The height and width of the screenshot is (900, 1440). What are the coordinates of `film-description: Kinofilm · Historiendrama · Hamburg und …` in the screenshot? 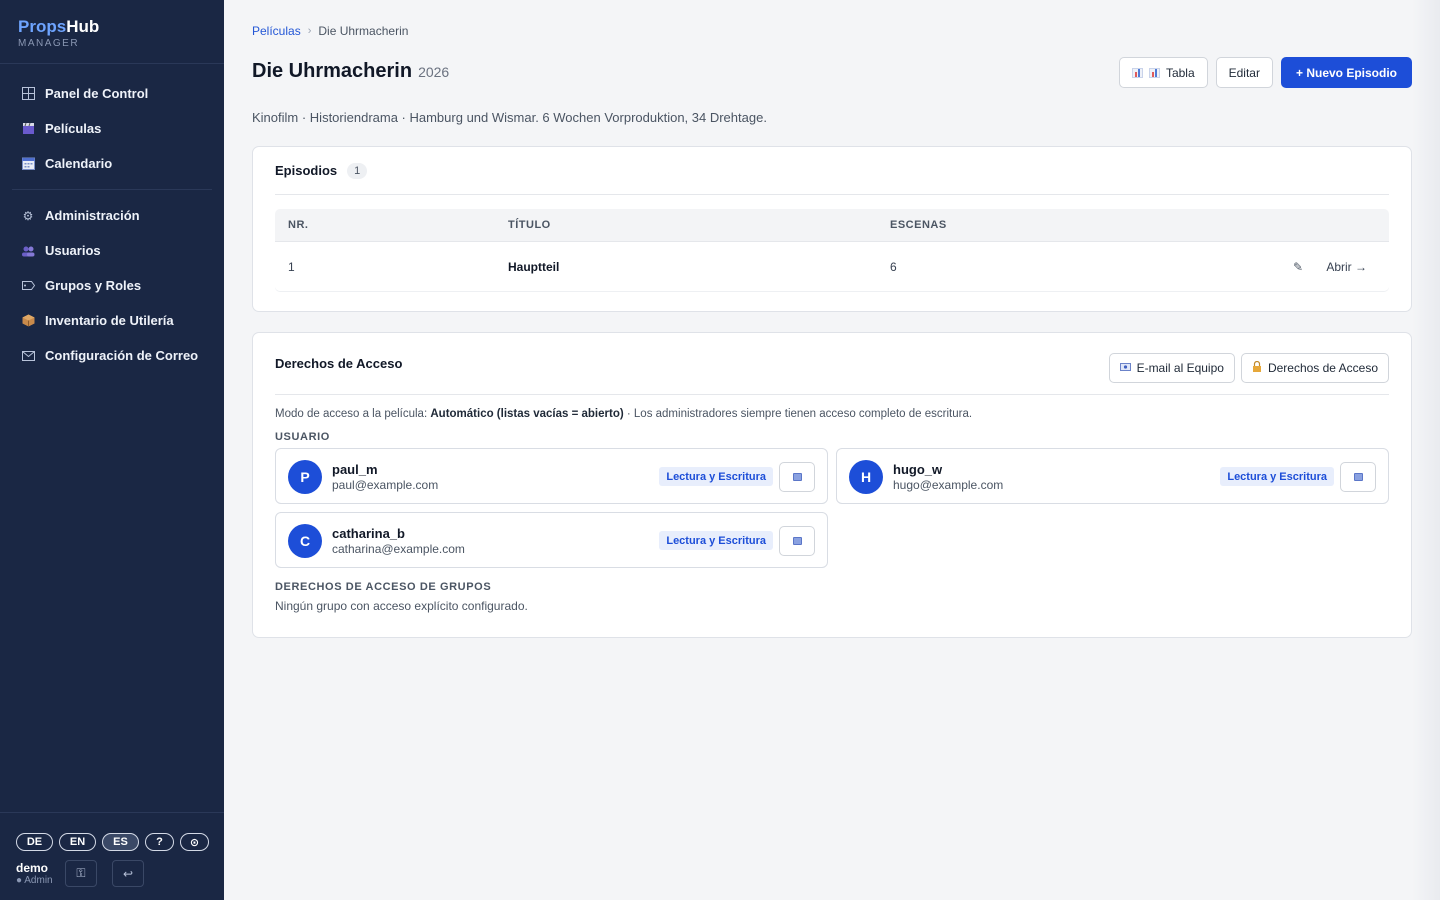 It's located at (509, 117).